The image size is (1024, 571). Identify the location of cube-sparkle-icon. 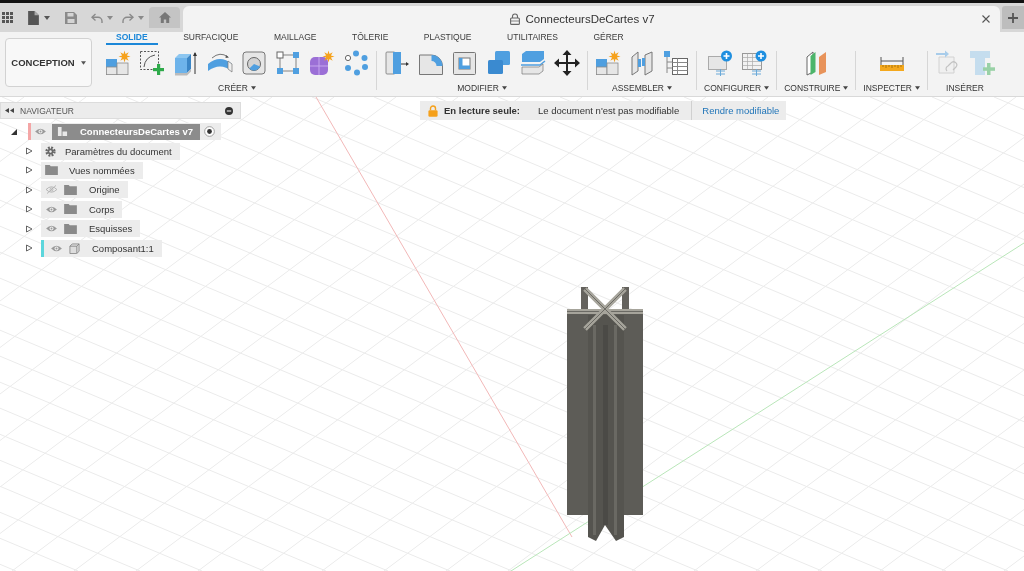
(322, 63).